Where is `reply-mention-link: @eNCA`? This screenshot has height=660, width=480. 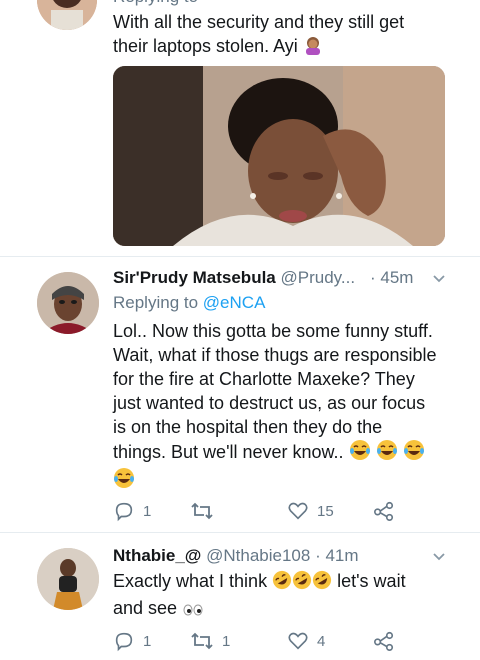 reply-mention-link: @eNCA is located at coordinates (234, 302).